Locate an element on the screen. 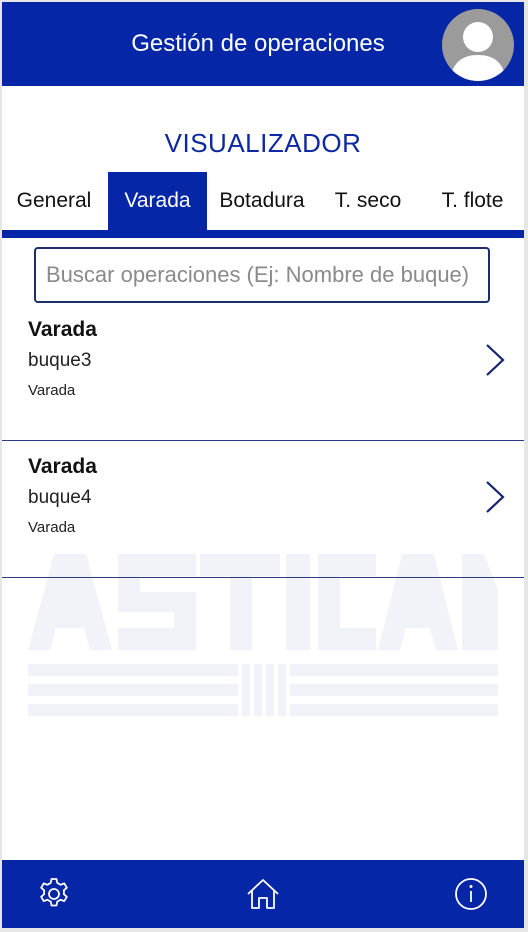  list-divider is located at coordinates (263, 577).